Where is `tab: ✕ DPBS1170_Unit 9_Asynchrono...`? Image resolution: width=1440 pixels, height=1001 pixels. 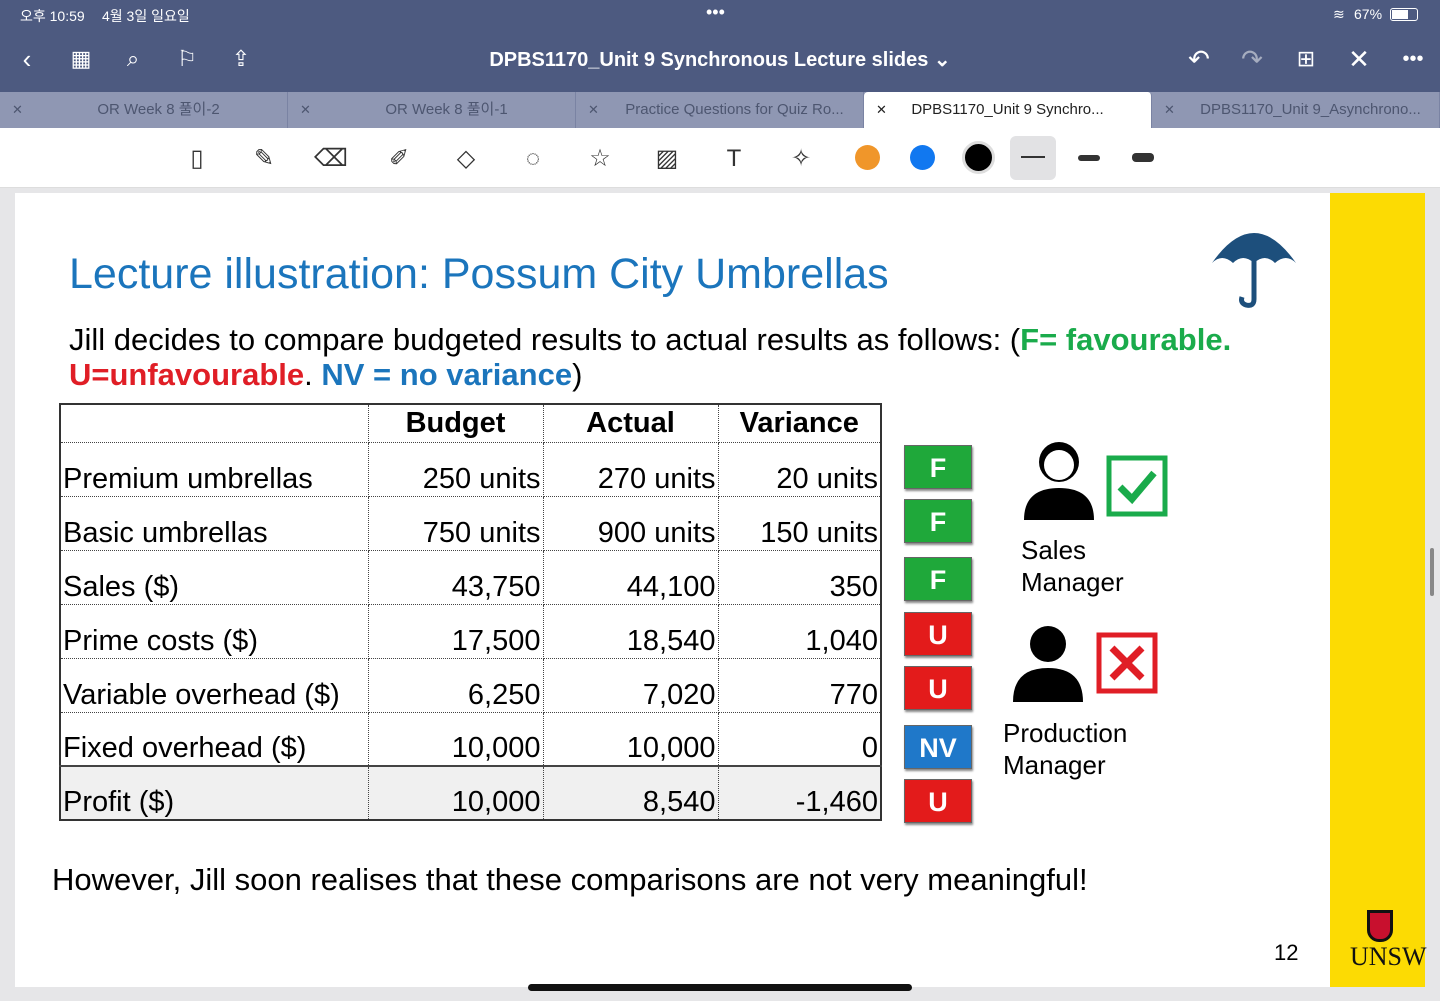
tab: ✕ DPBS1170_Unit 9_Asynchrono... is located at coordinates (1296, 110).